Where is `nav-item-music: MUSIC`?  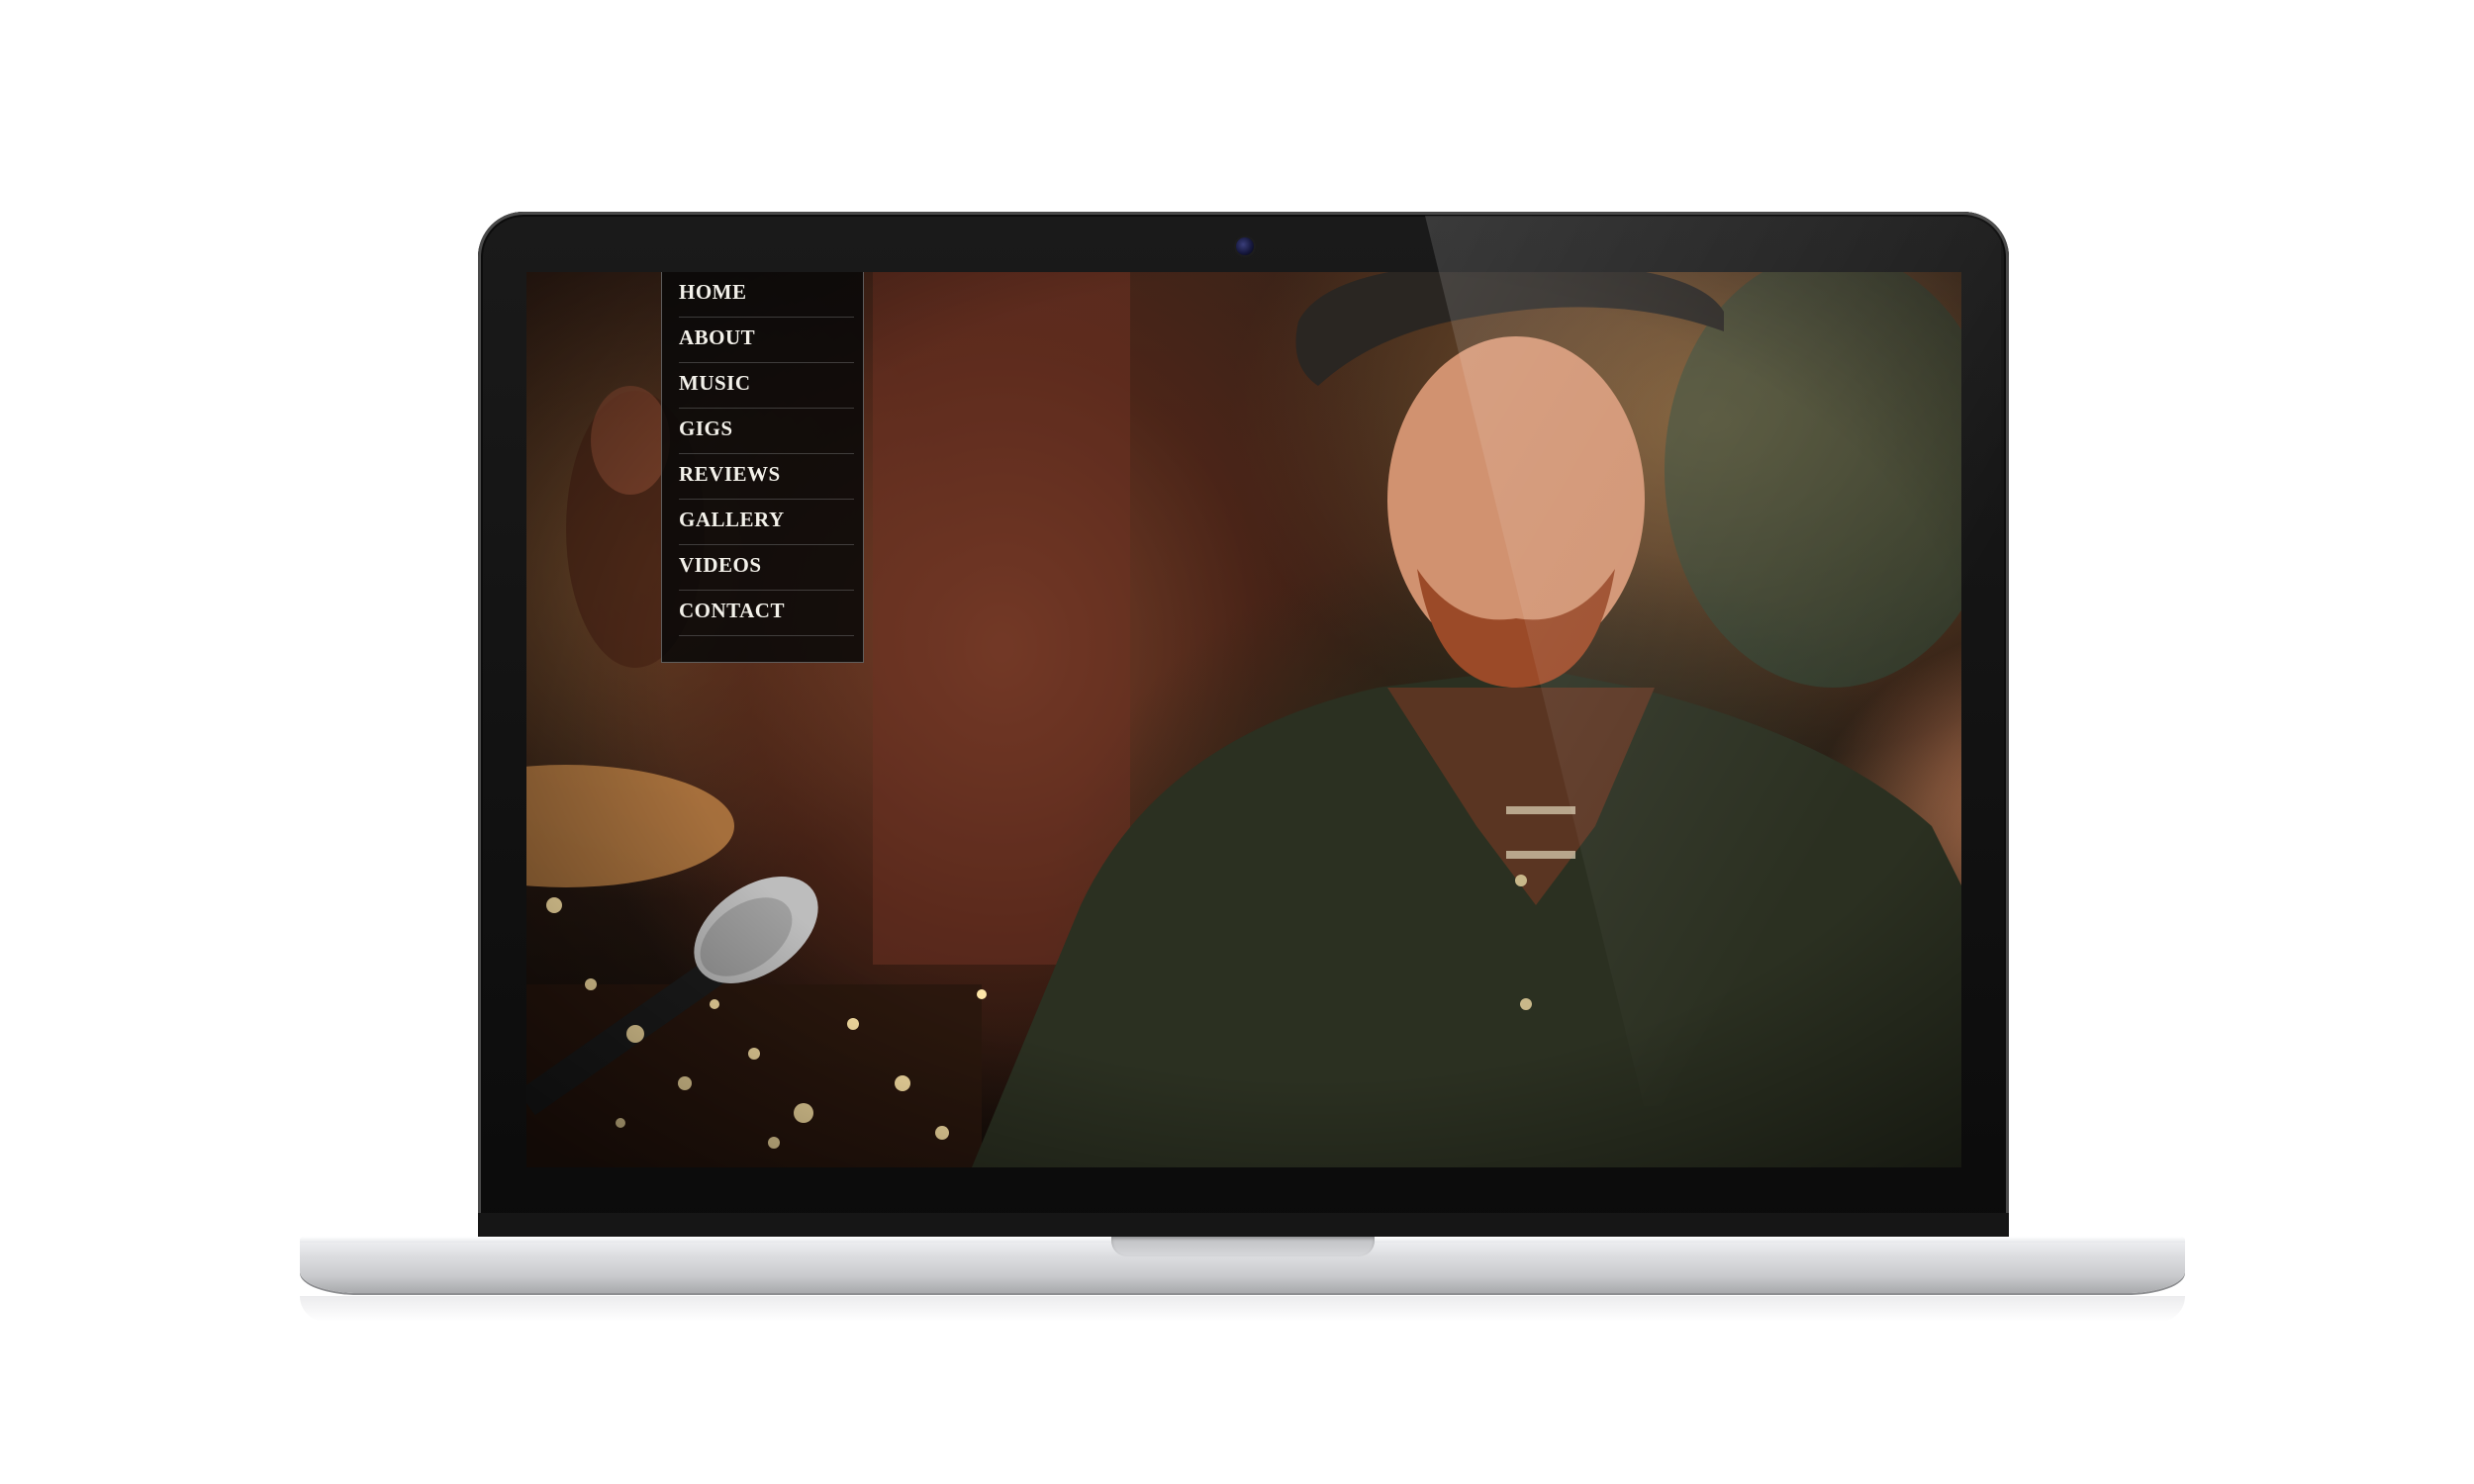 nav-item-music: MUSIC is located at coordinates (767, 386).